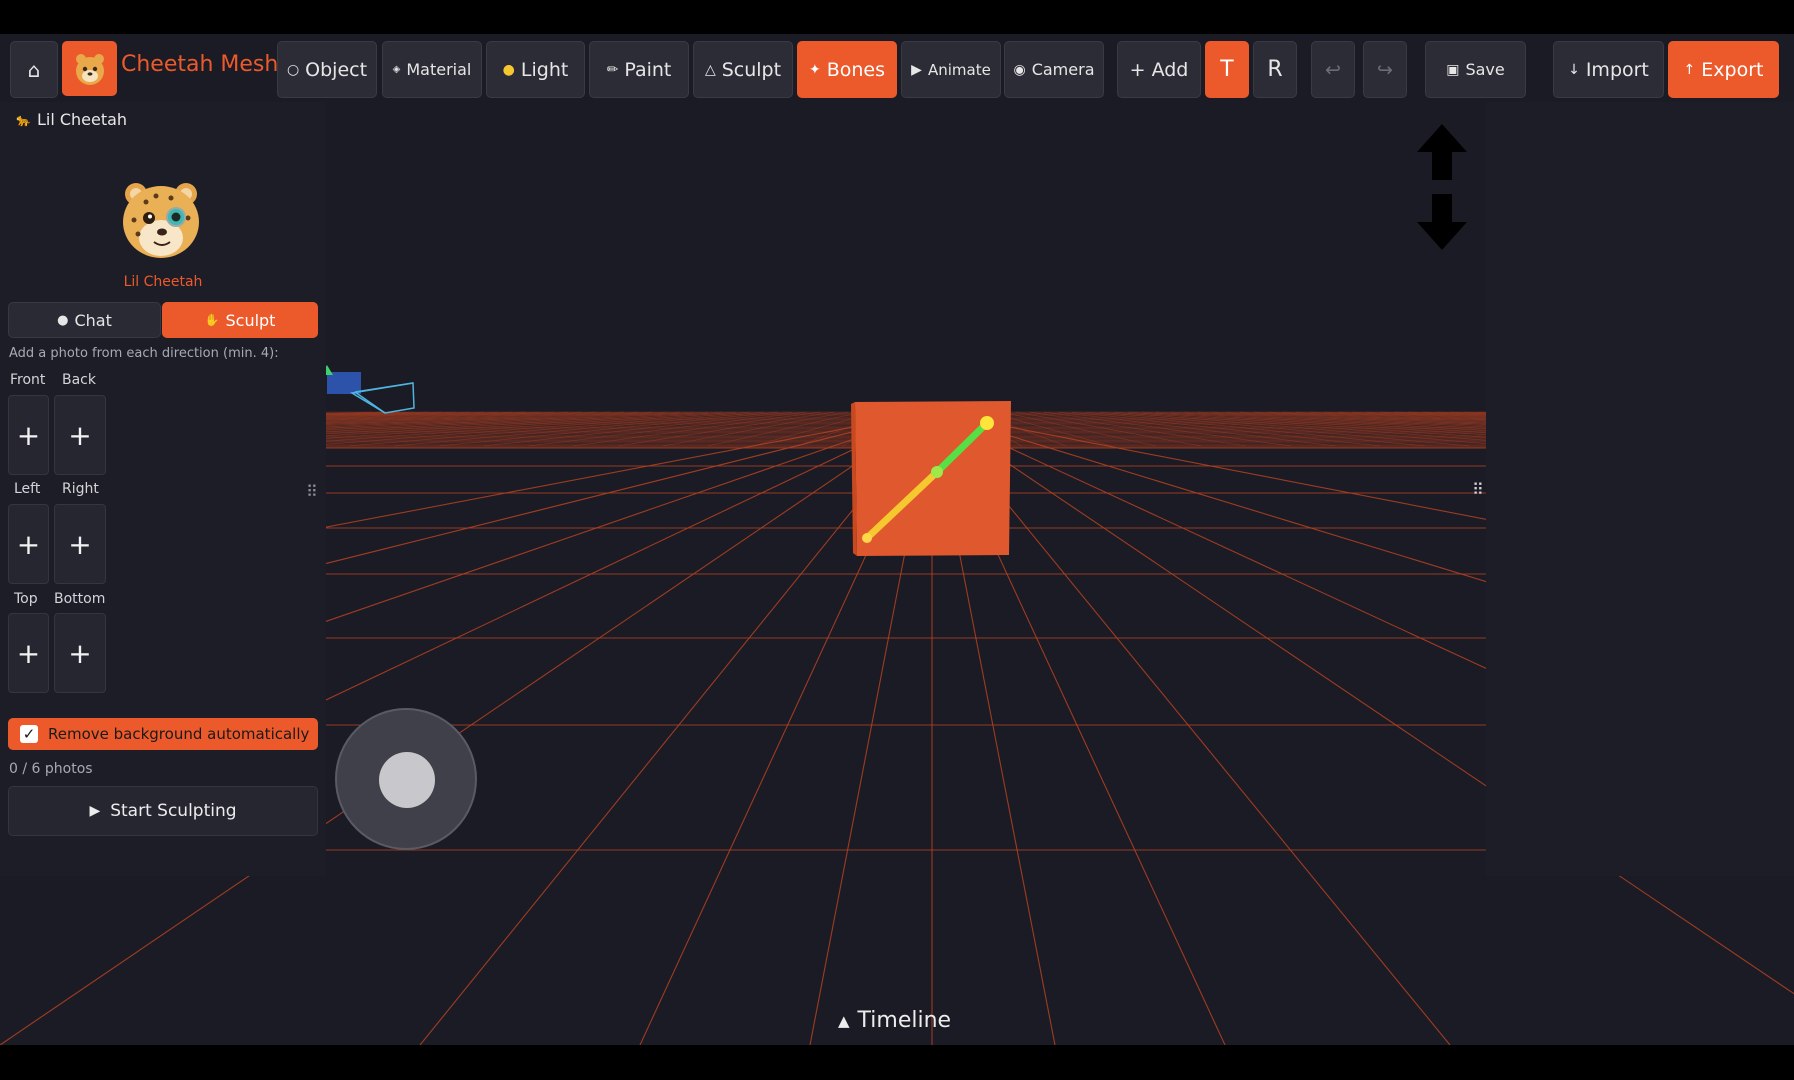 The height and width of the screenshot is (1080, 1794). Describe the element at coordinates (1159, 69) in the screenshot. I see `add-object-button: + Add` at that location.